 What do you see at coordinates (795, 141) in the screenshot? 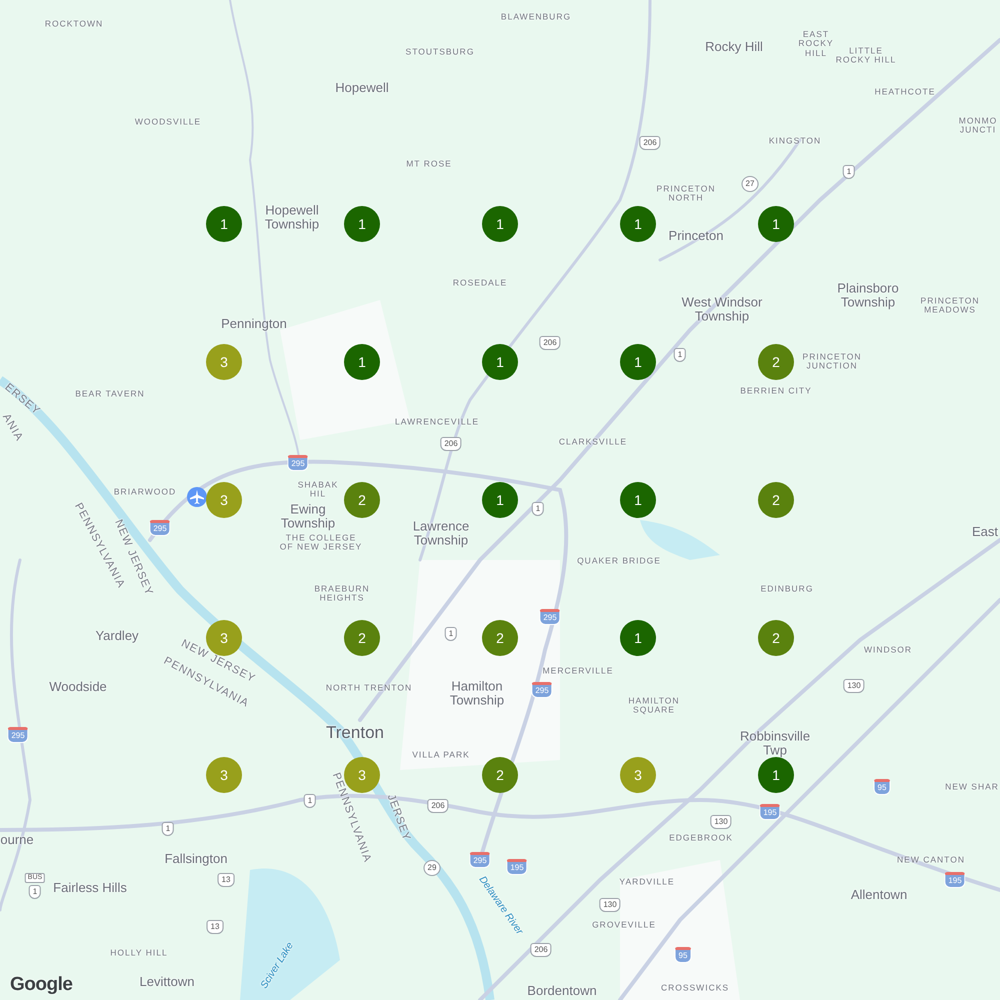
I see `locality-label: KINGSTON` at bounding box center [795, 141].